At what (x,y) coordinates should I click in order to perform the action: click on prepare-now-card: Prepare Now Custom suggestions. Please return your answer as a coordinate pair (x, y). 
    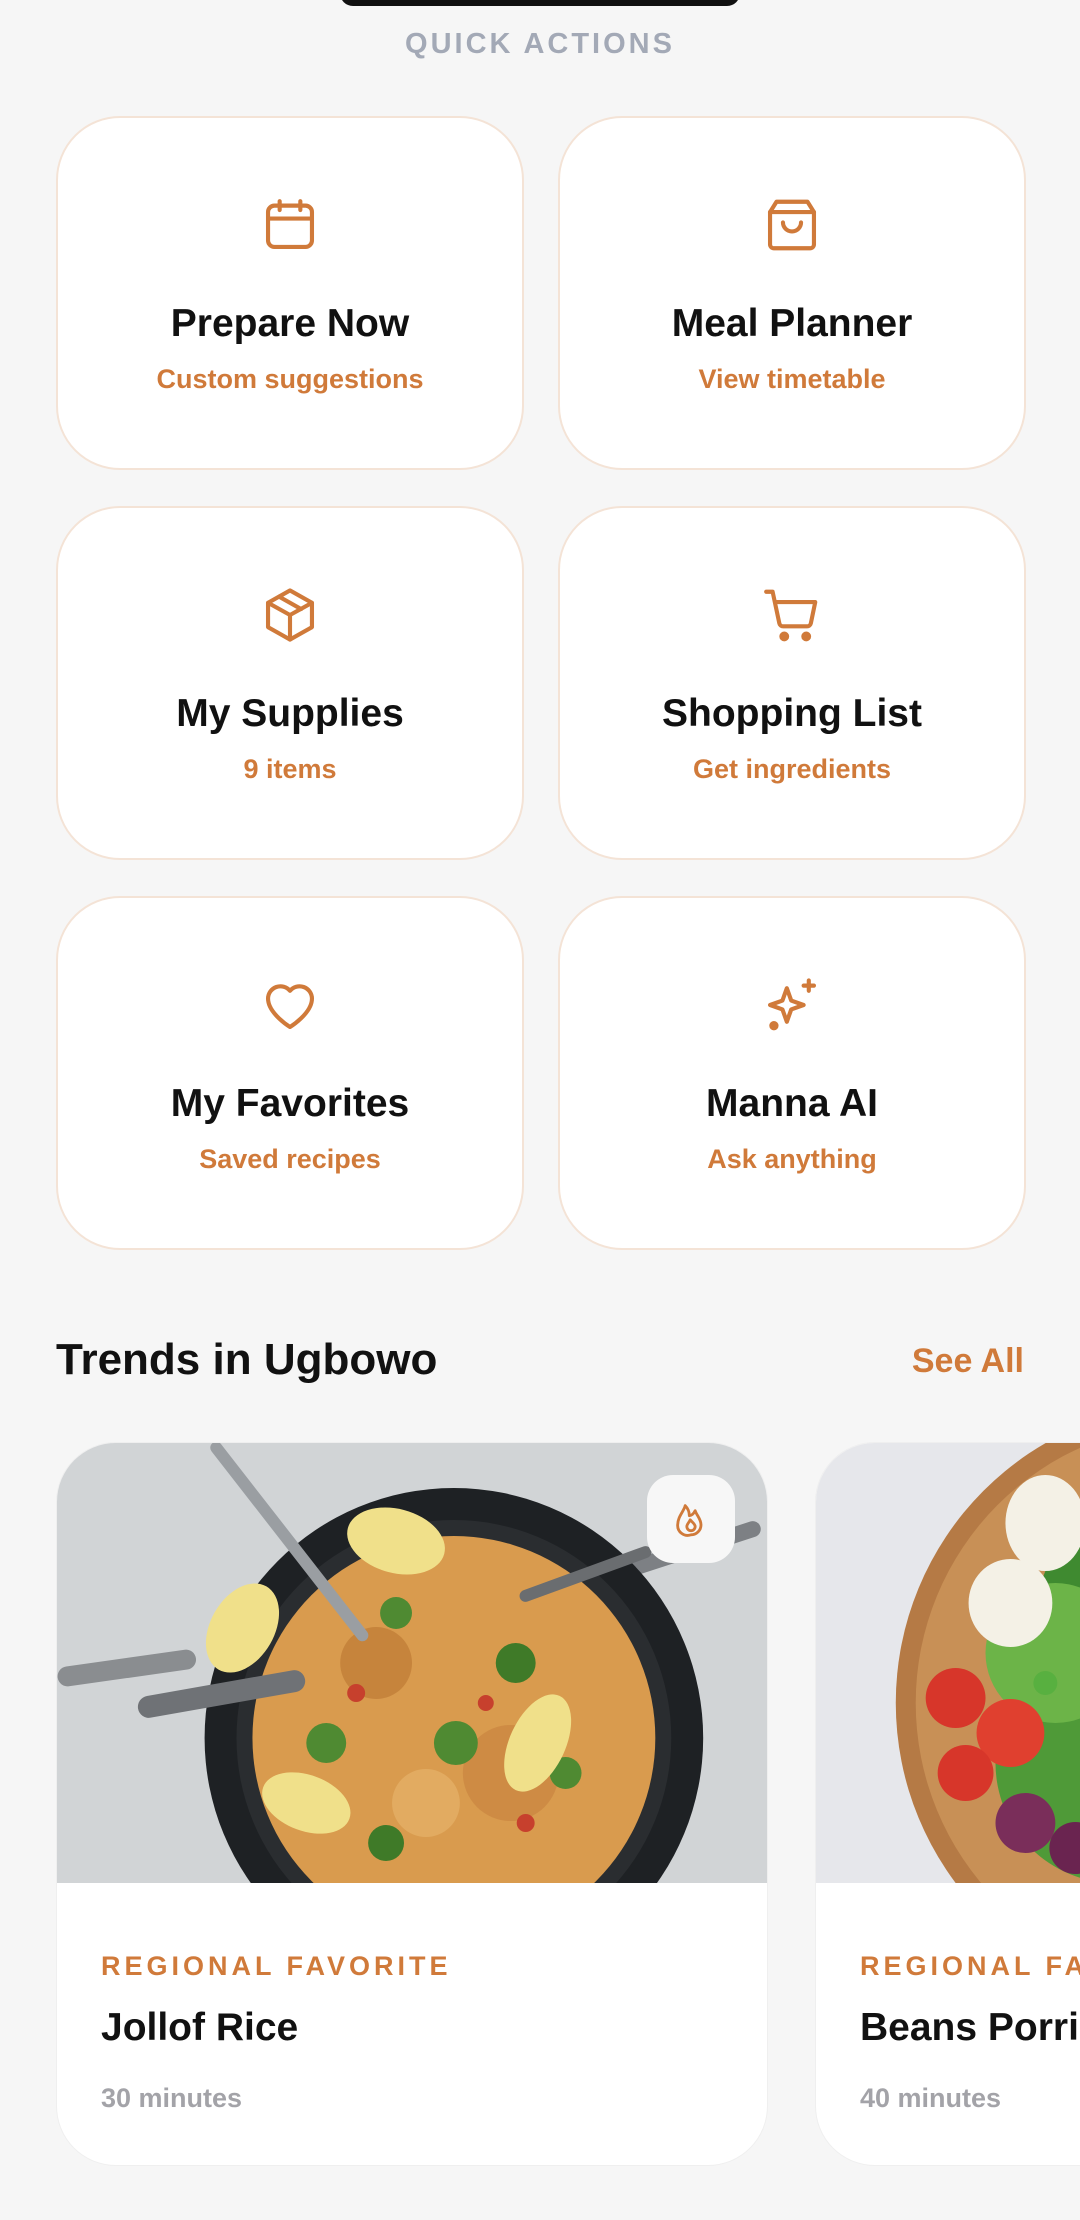
    Looking at the image, I should click on (290, 293).